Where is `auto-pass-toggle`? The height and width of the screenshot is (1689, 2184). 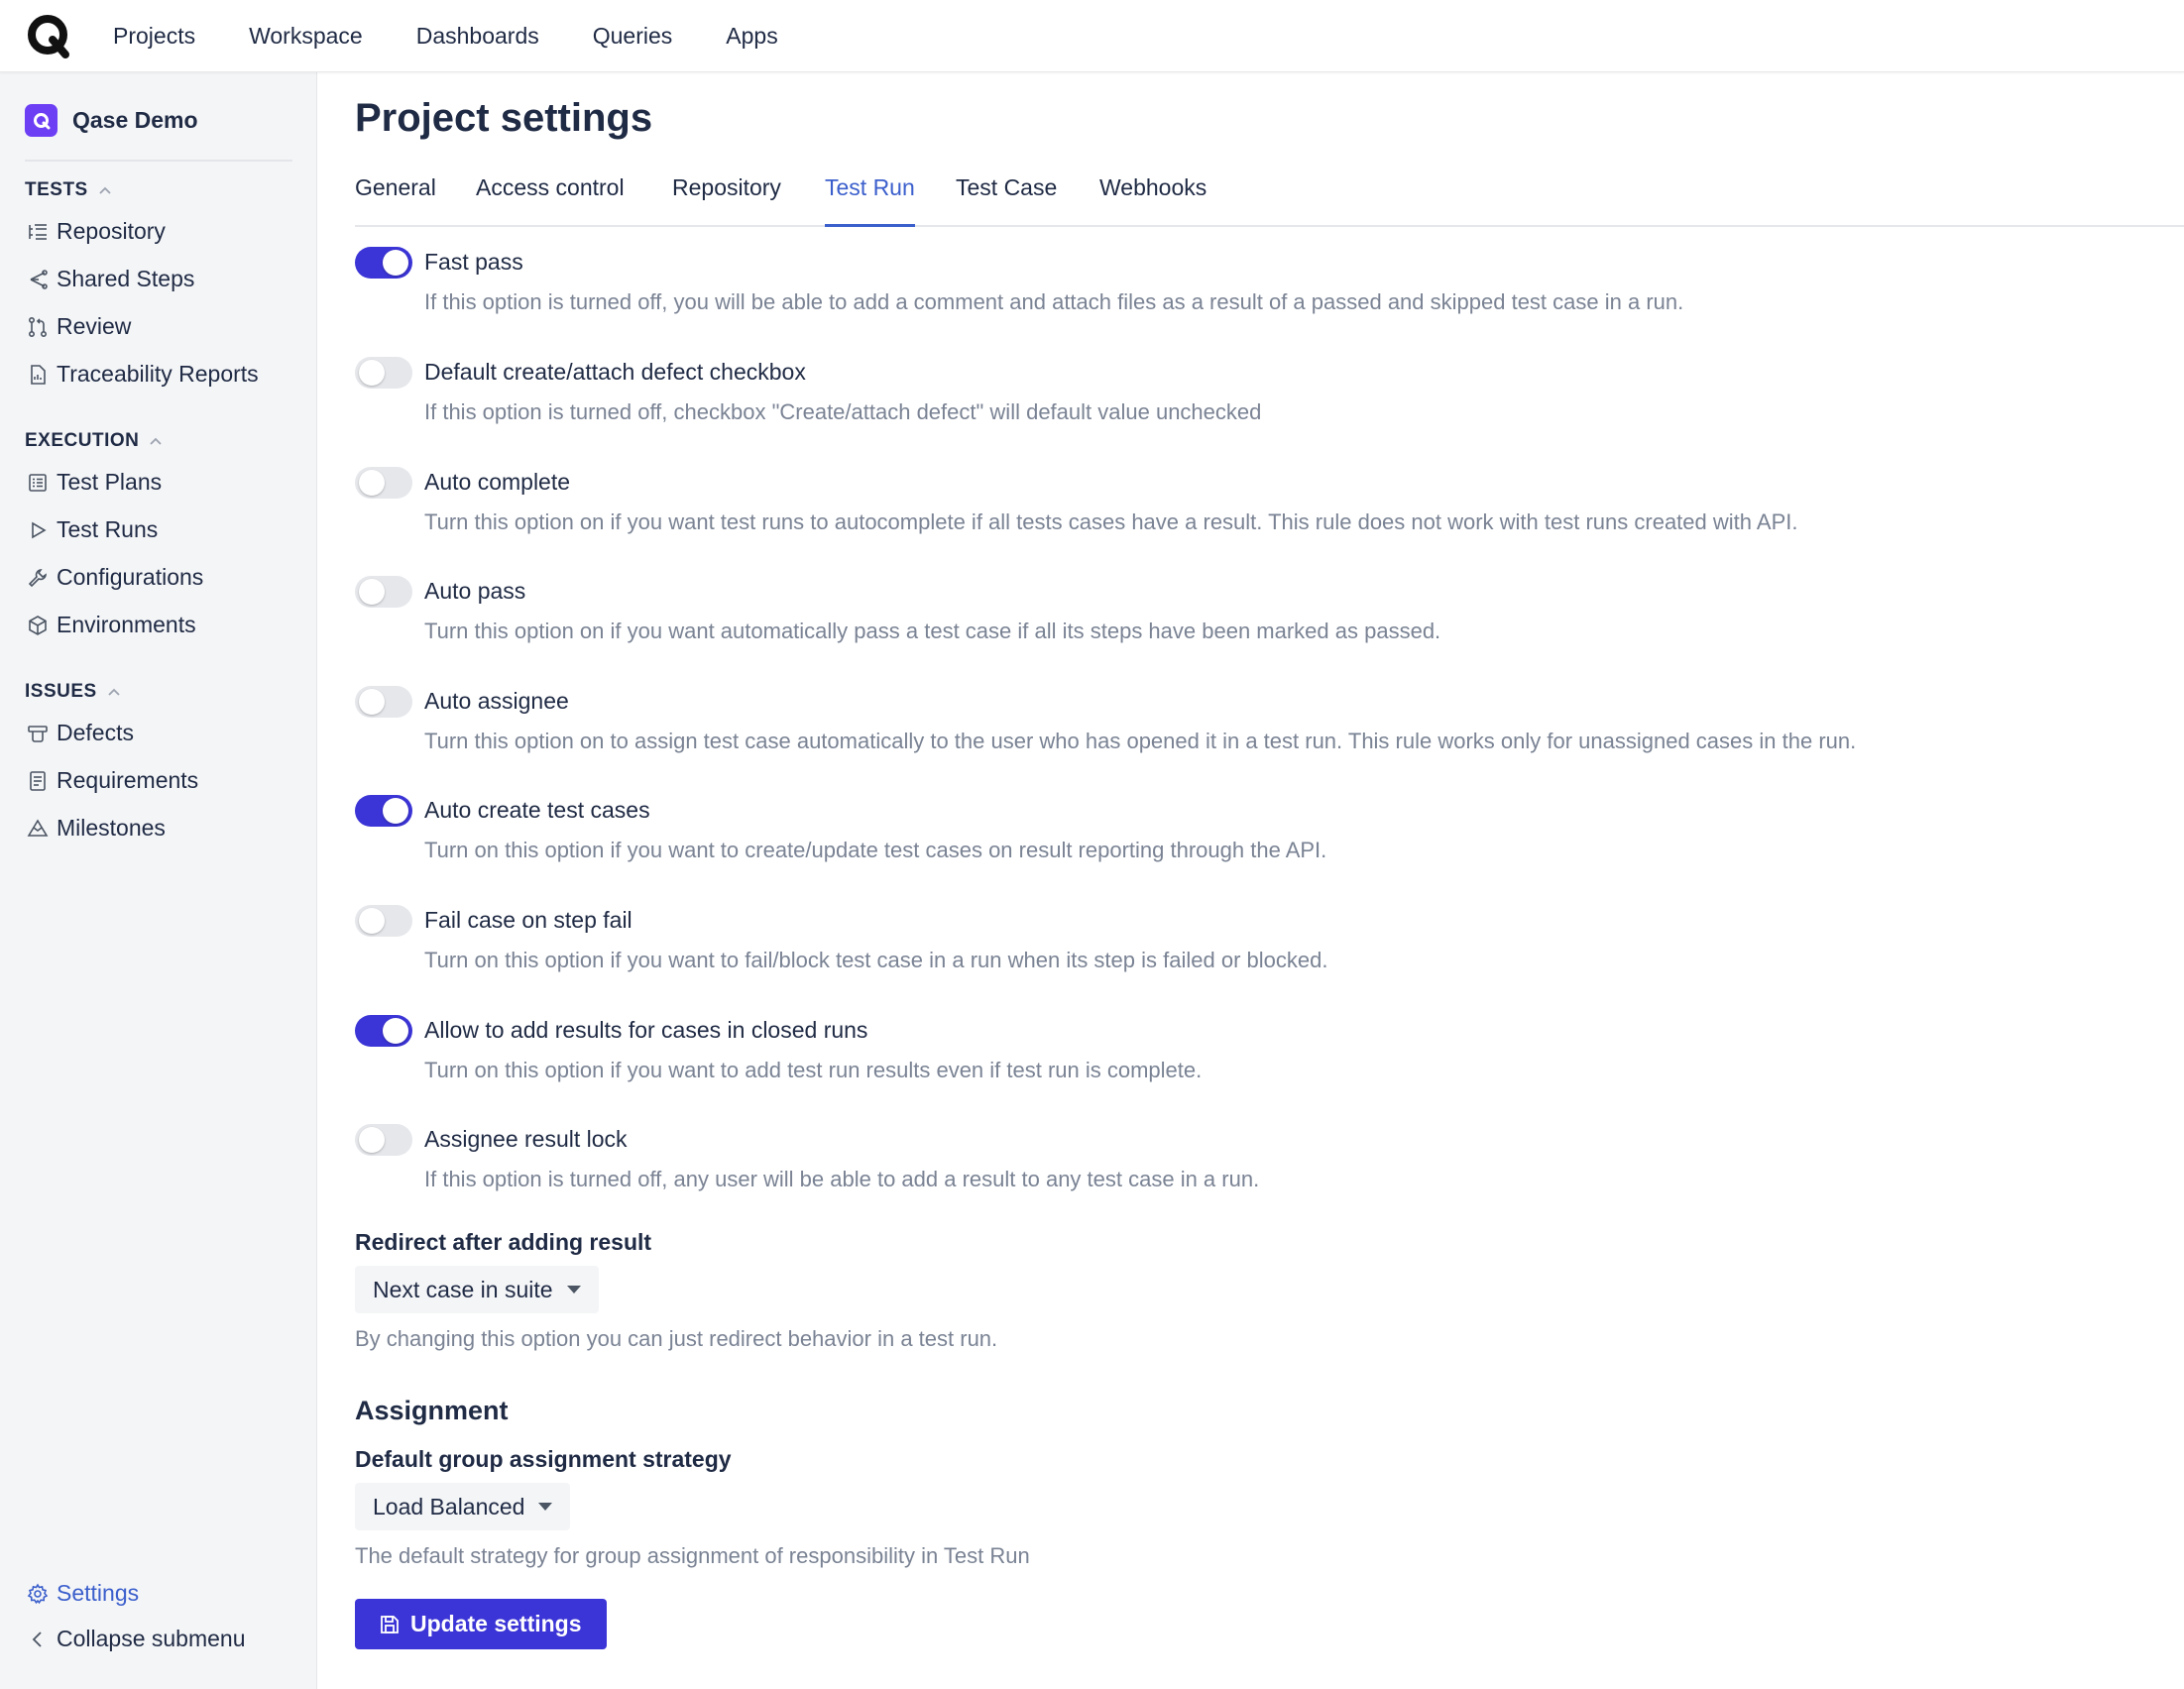
auto-pass-toggle is located at coordinates (383, 592).